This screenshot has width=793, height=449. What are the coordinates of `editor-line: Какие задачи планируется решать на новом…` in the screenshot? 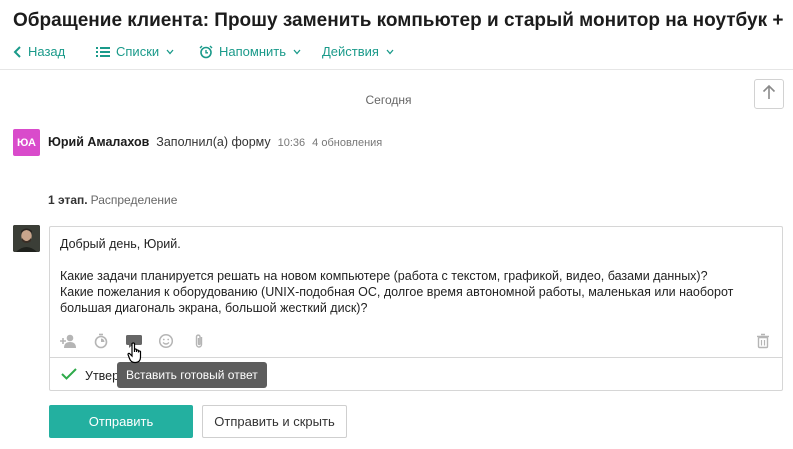 It's located at (384, 276).